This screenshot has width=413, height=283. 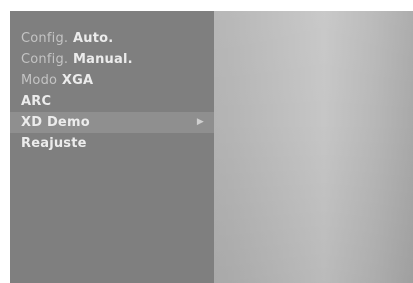 I want to click on menu-item-prefix: Modo, so click(x=39, y=80).